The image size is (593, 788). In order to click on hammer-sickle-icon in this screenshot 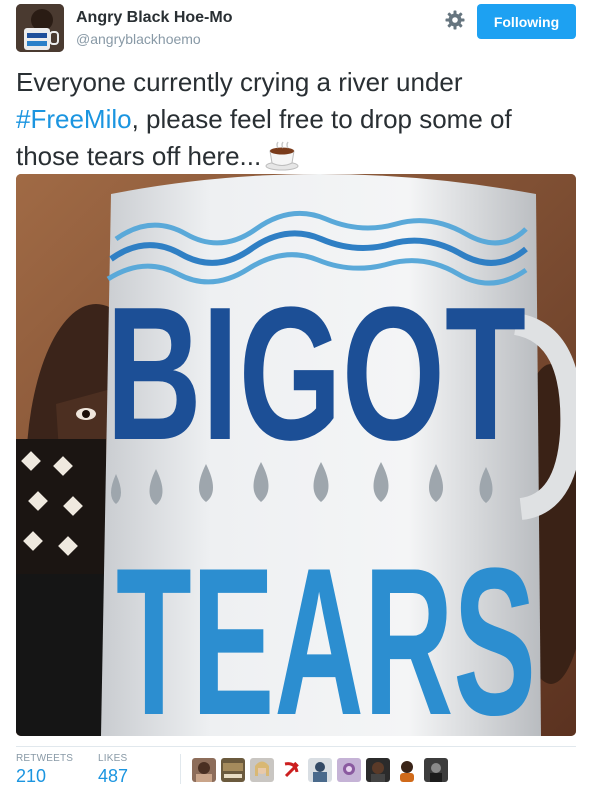, I will do `click(291, 770)`.